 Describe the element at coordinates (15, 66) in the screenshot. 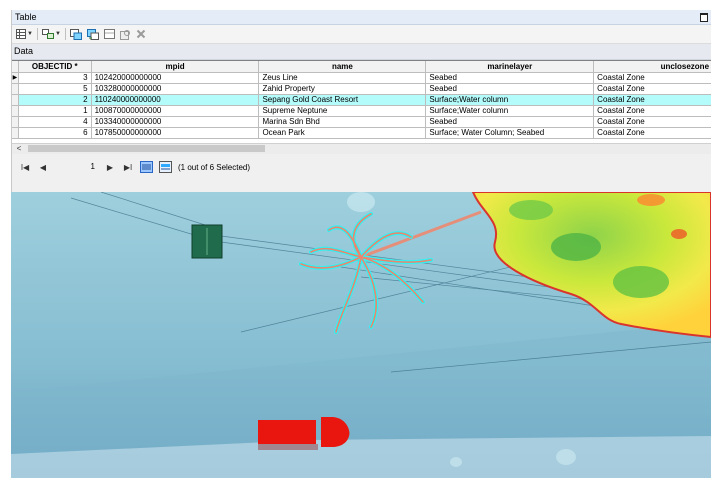

I see `row-indicator-header` at that location.